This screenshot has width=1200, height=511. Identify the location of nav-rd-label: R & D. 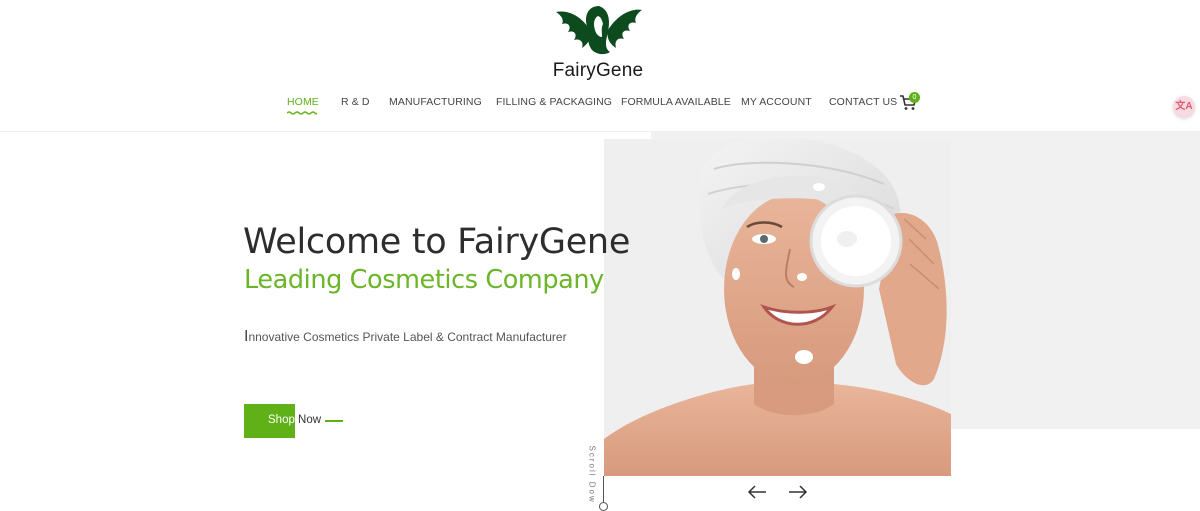
(355, 102).